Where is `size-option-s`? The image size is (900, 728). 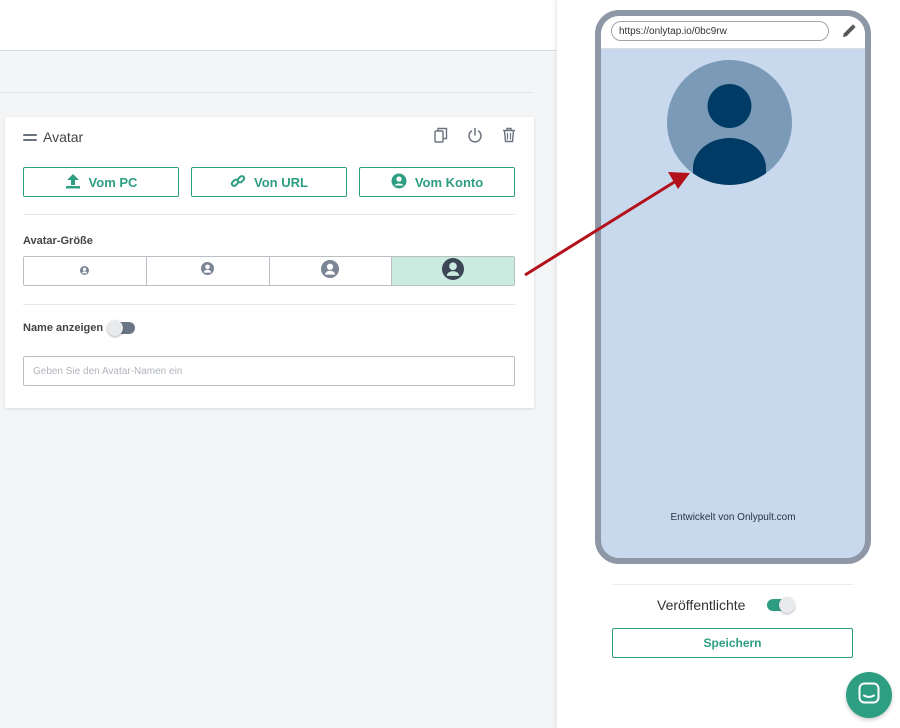
size-option-s is located at coordinates (208, 271).